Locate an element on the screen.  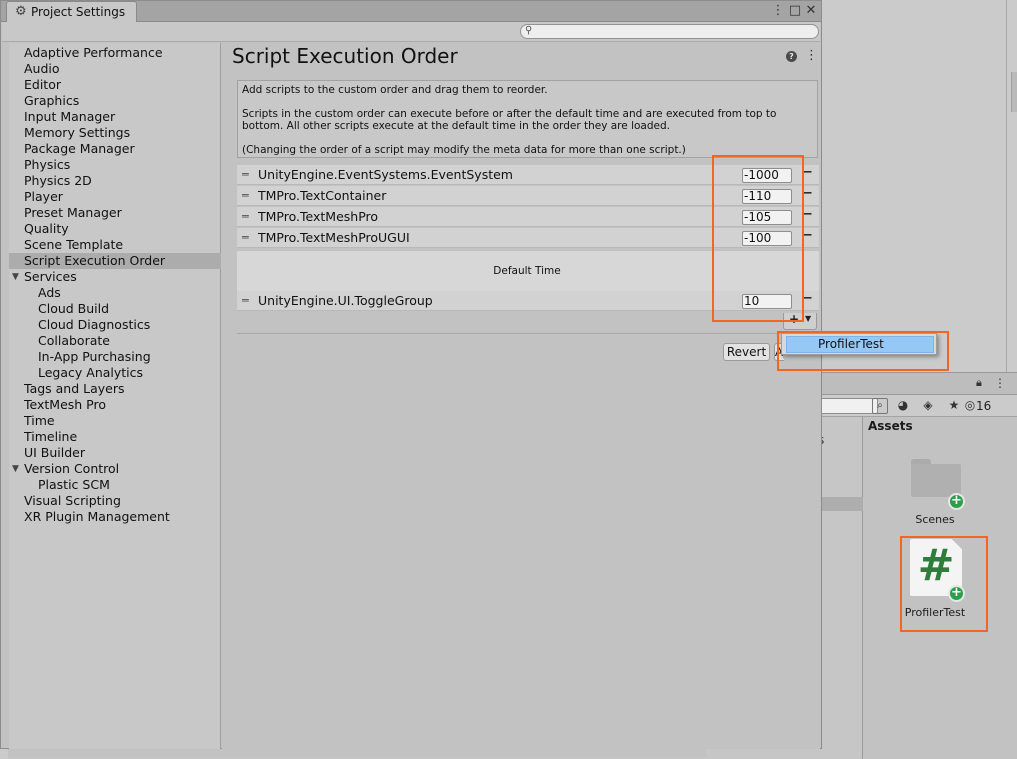
lock-icon: 🔒︎ is located at coordinates (979, 383).